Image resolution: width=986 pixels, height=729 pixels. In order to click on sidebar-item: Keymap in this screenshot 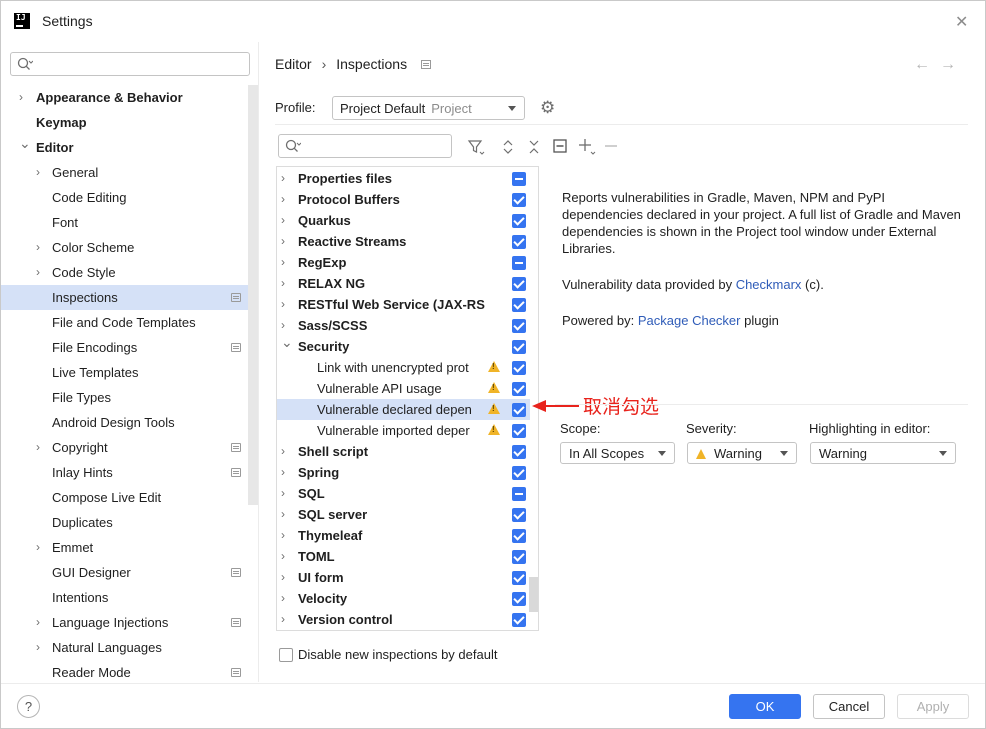, I will do `click(124, 122)`.